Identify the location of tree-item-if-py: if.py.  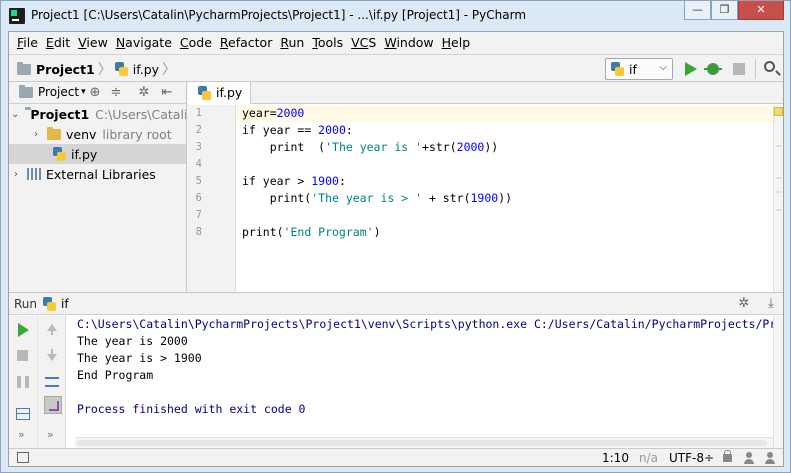
(97, 154).